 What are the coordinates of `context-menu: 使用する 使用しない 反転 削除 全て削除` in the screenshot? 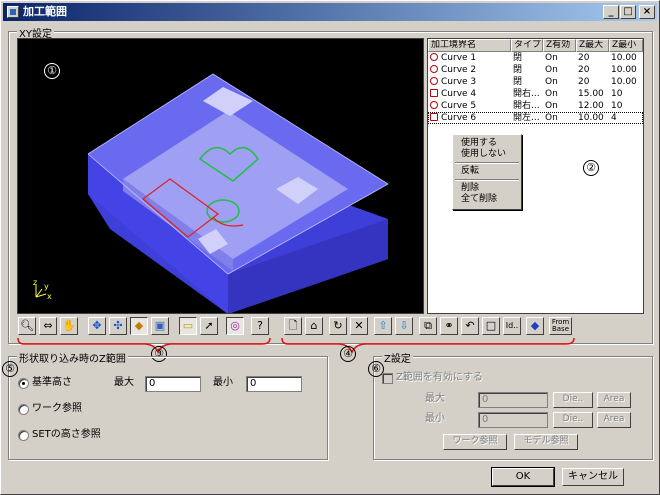 It's located at (487, 172).